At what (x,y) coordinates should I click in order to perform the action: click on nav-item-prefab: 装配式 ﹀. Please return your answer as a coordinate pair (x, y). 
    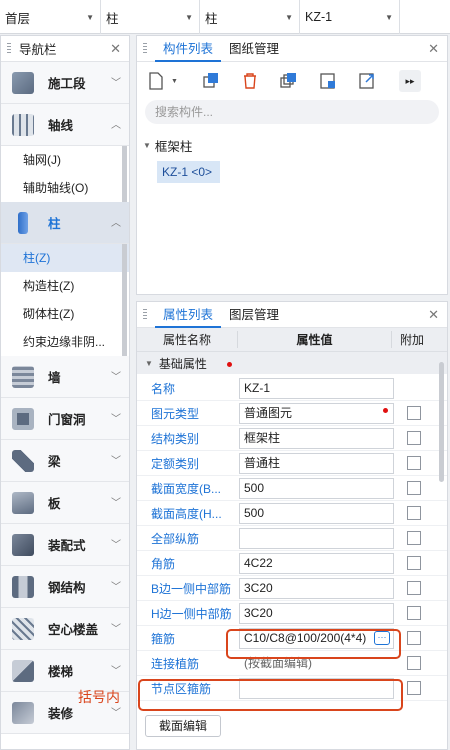
    Looking at the image, I should click on (65, 545).